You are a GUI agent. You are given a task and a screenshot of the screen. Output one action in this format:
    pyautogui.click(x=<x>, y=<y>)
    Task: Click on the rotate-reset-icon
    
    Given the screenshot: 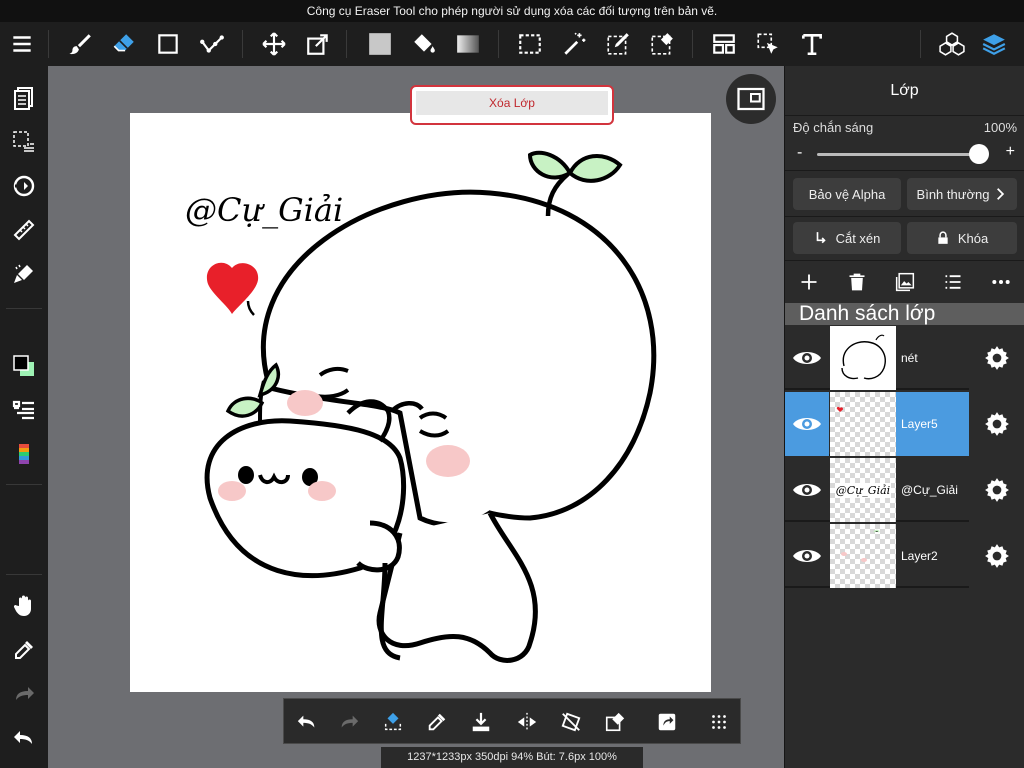 What is the action you would take?
    pyautogui.click(x=571, y=722)
    